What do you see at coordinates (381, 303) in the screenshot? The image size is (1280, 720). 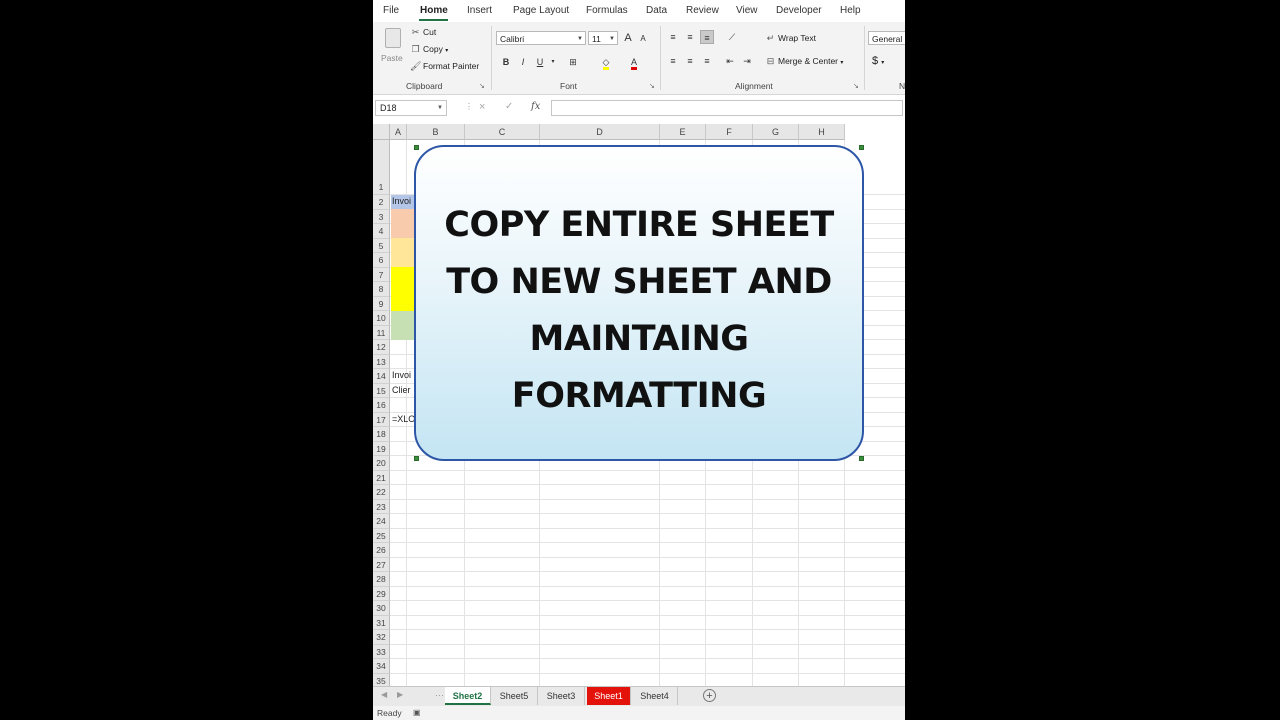 I see `row-header: 9` at bounding box center [381, 303].